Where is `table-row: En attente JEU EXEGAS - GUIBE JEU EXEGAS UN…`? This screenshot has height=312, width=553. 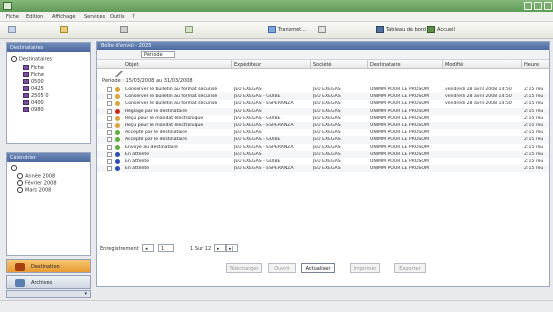 table-row: En attente JEU EXEGAS - GUIBE JEU EXEGAS UN… is located at coordinates (323, 161).